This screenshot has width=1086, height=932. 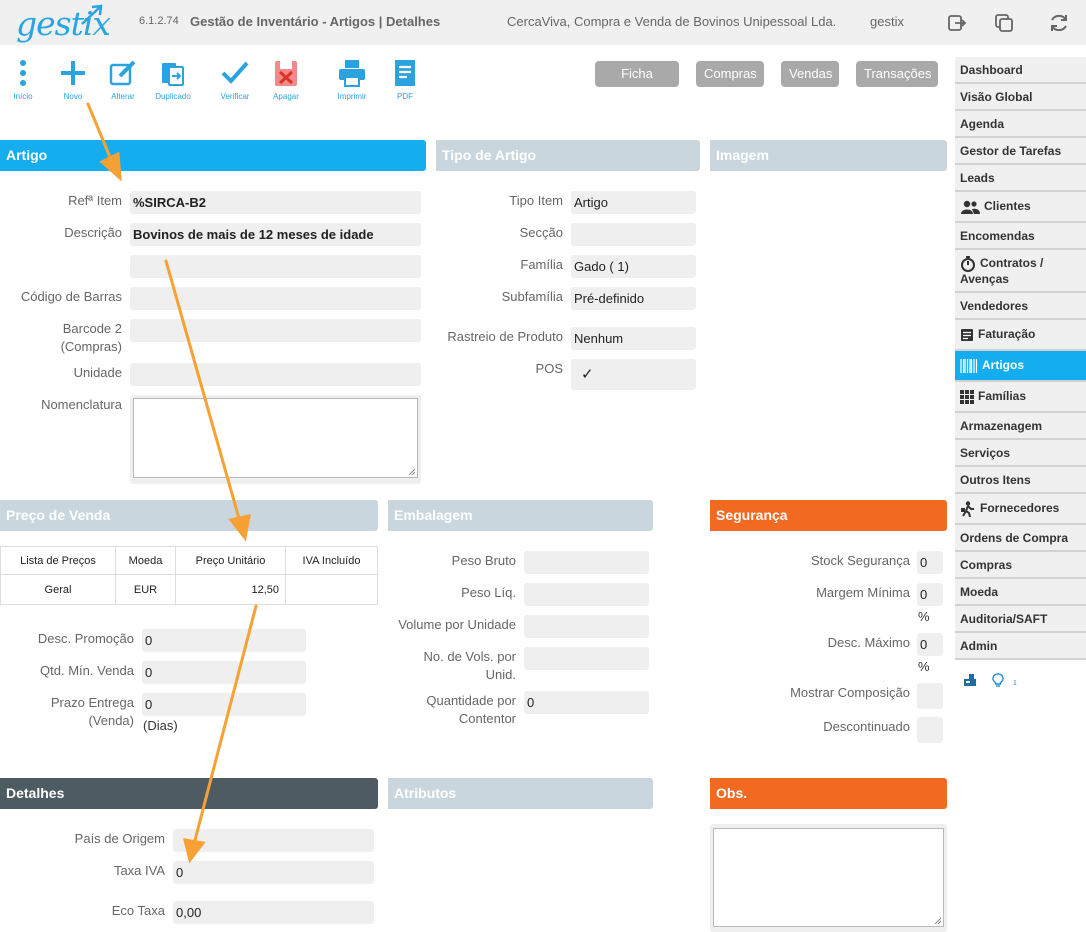 What do you see at coordinates (586, 626) in the screenshot?
I see `volume-field` at bounding box center [586, 626].